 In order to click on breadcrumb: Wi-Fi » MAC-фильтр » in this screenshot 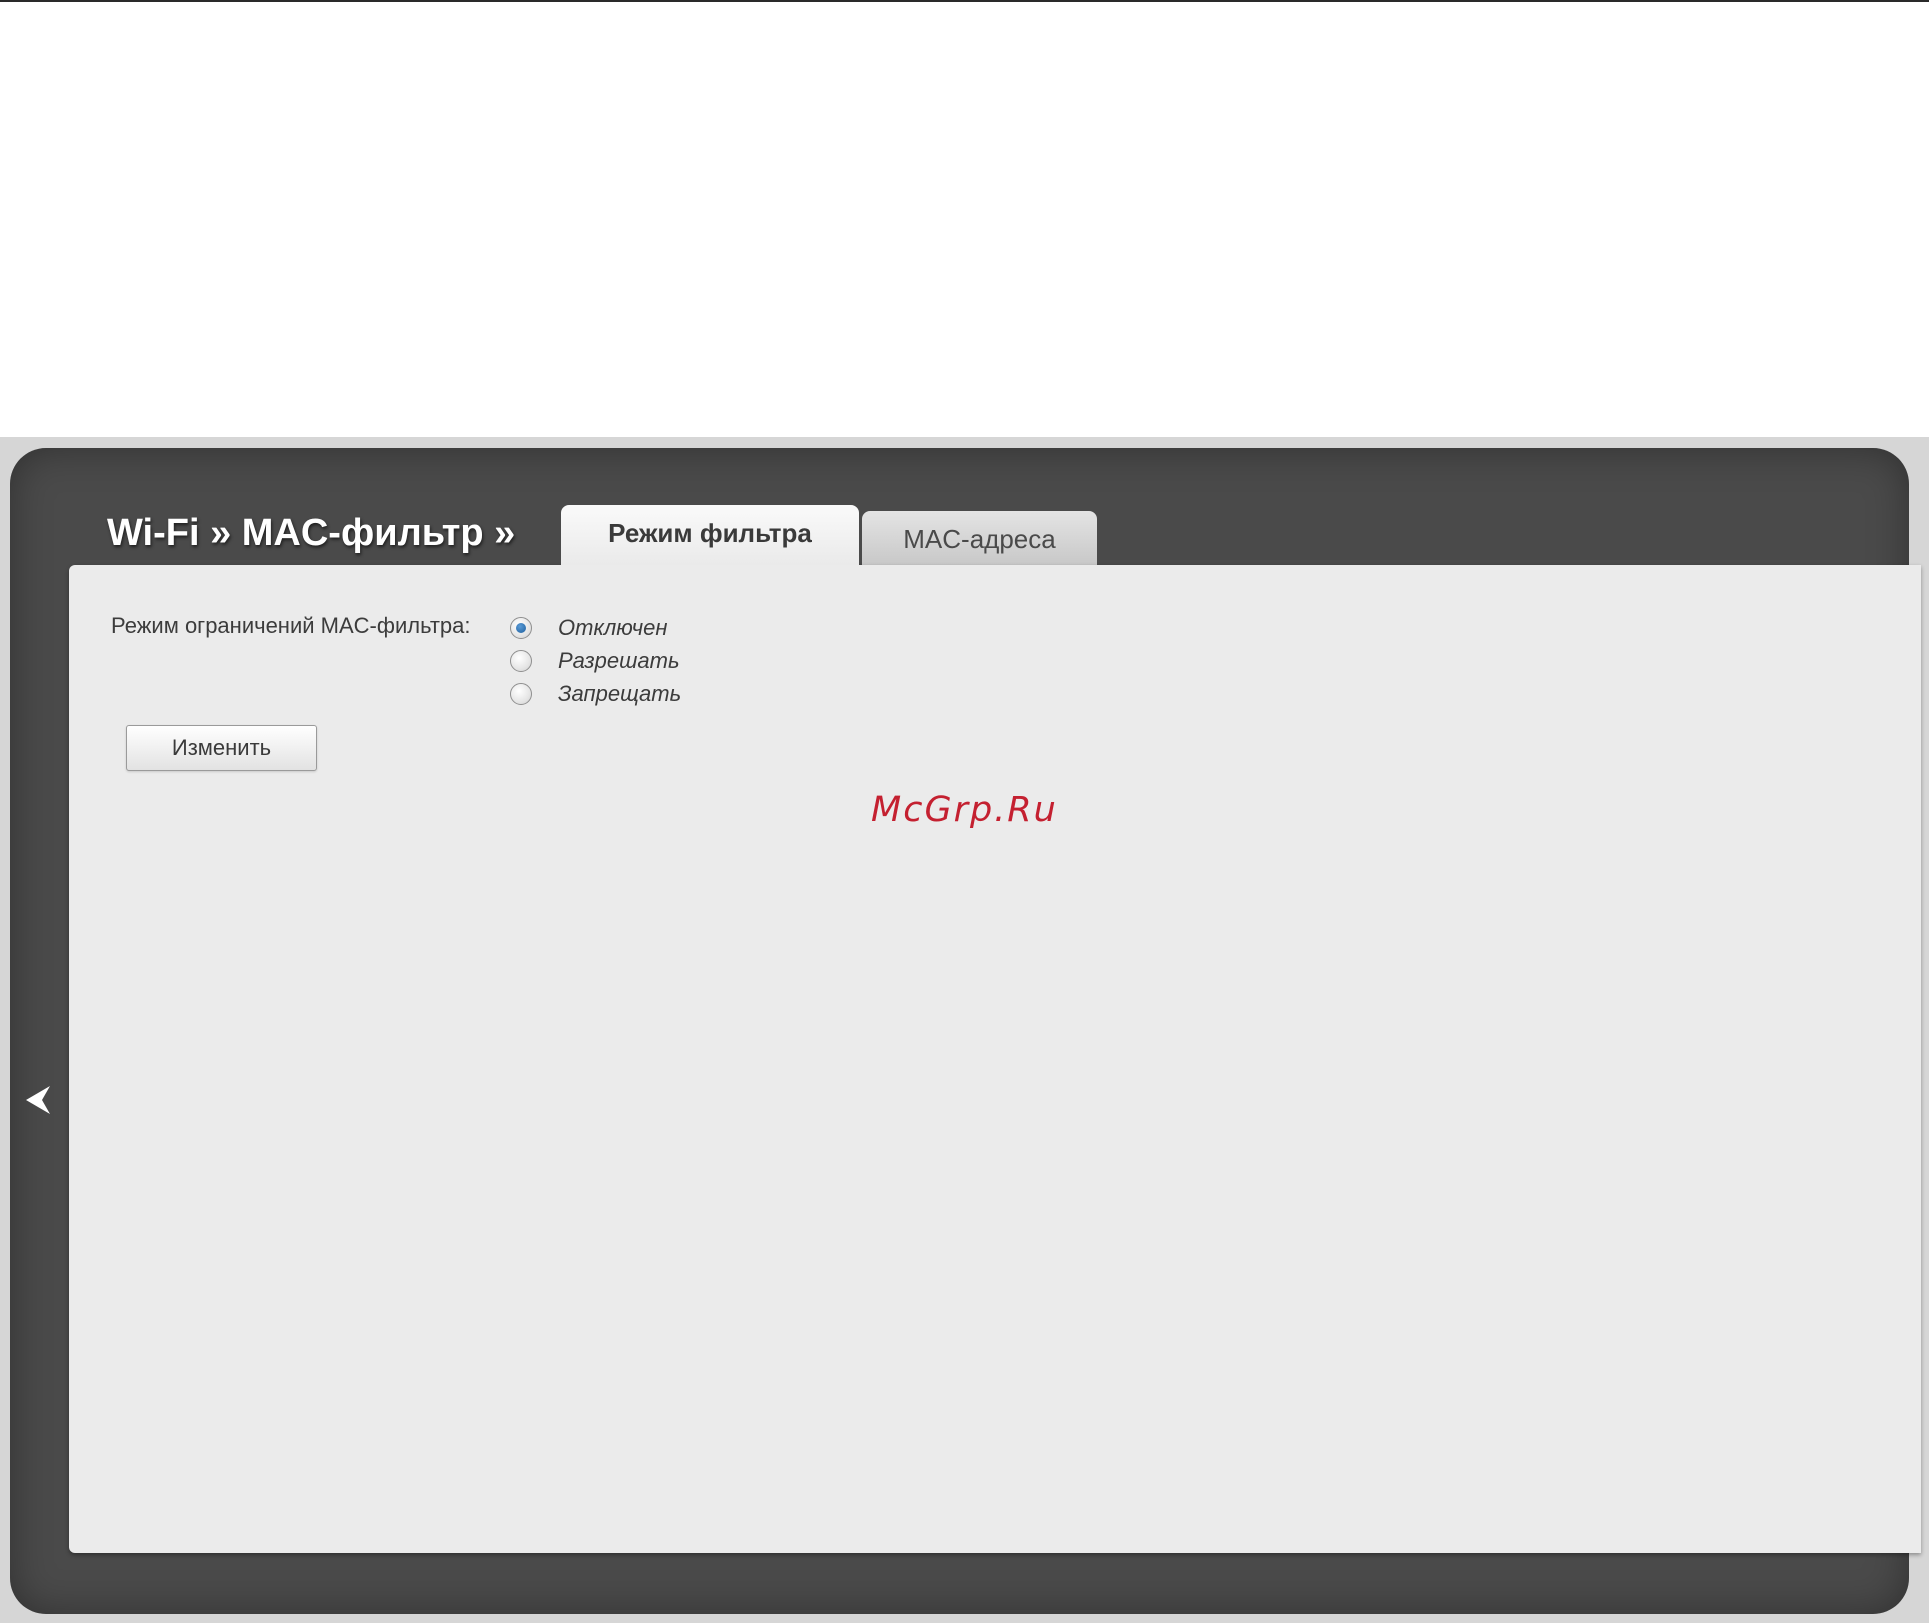, I will do `click(311, 533)`.